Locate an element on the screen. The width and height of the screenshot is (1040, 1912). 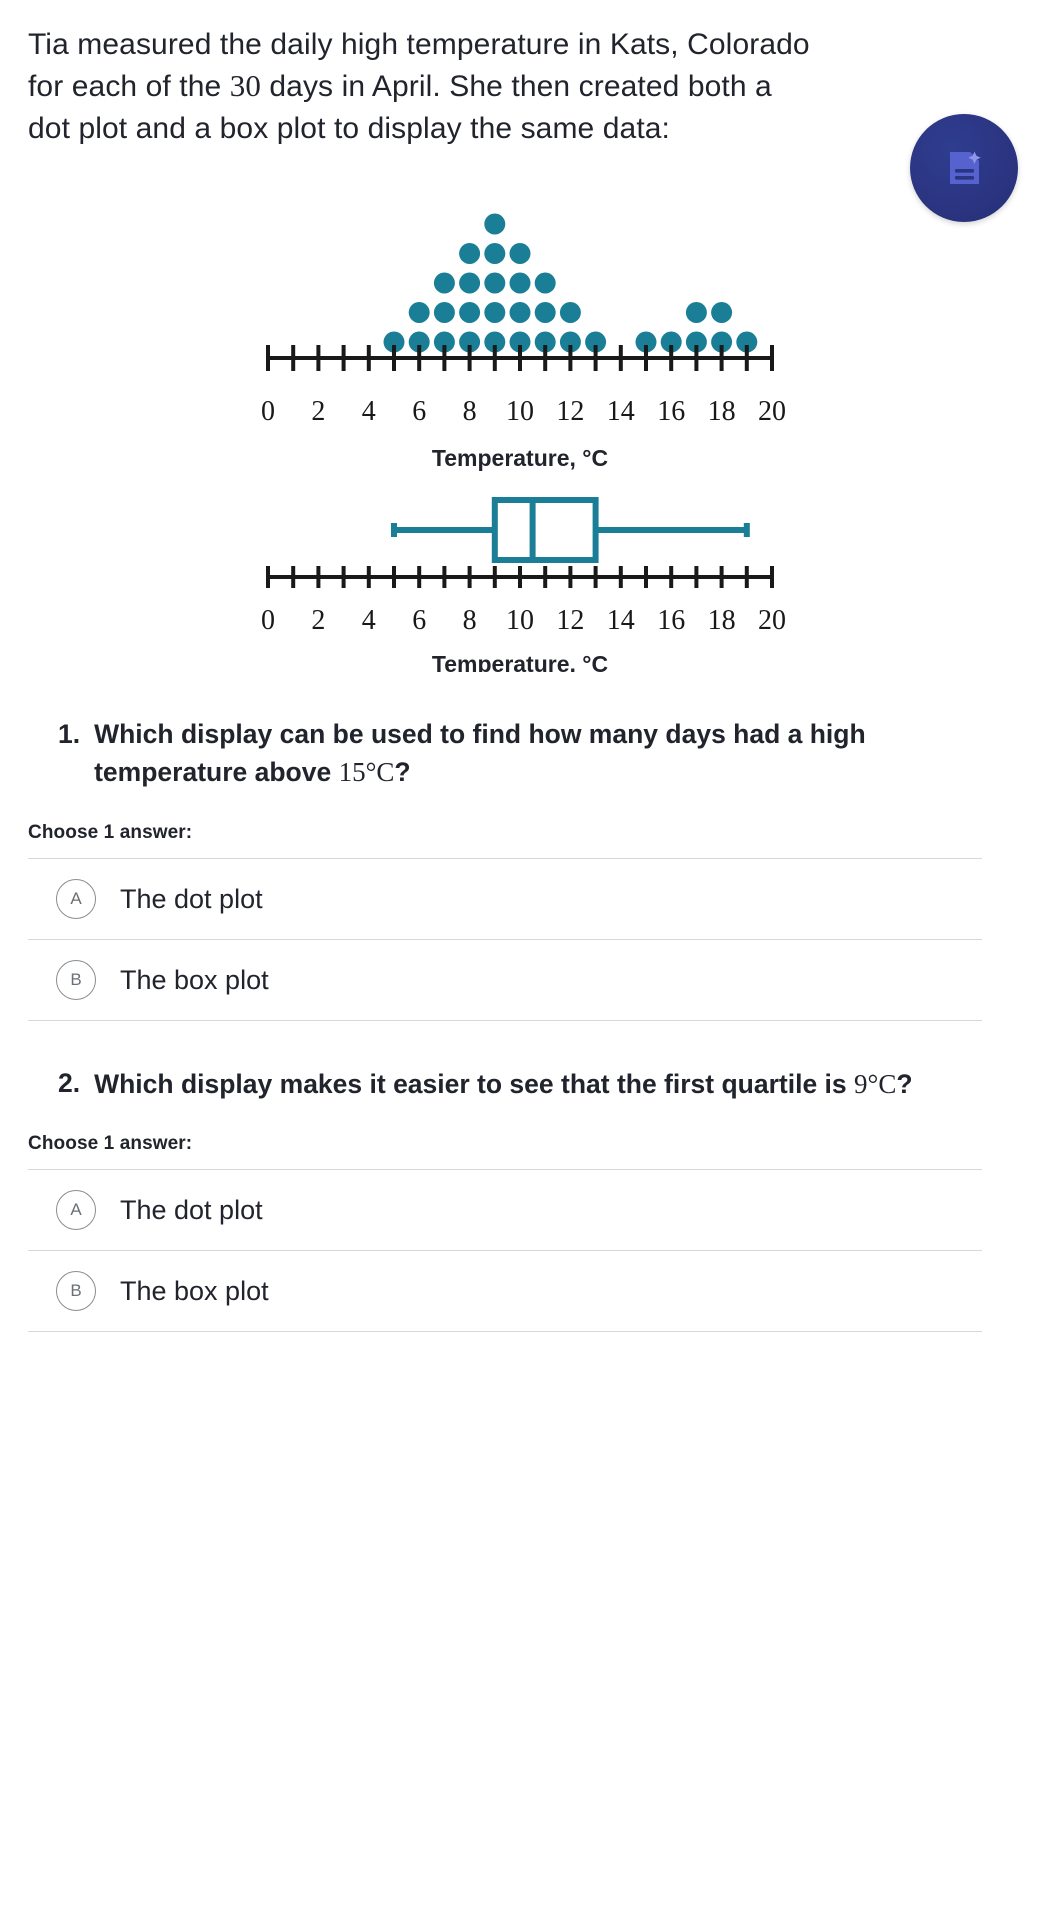
question-2-options: A The dot plot B The box plot is located at coordinates (520, 1251).